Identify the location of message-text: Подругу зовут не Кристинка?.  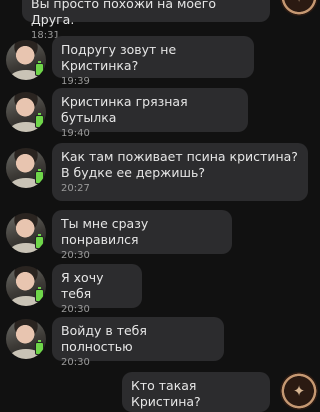
(121, 57).